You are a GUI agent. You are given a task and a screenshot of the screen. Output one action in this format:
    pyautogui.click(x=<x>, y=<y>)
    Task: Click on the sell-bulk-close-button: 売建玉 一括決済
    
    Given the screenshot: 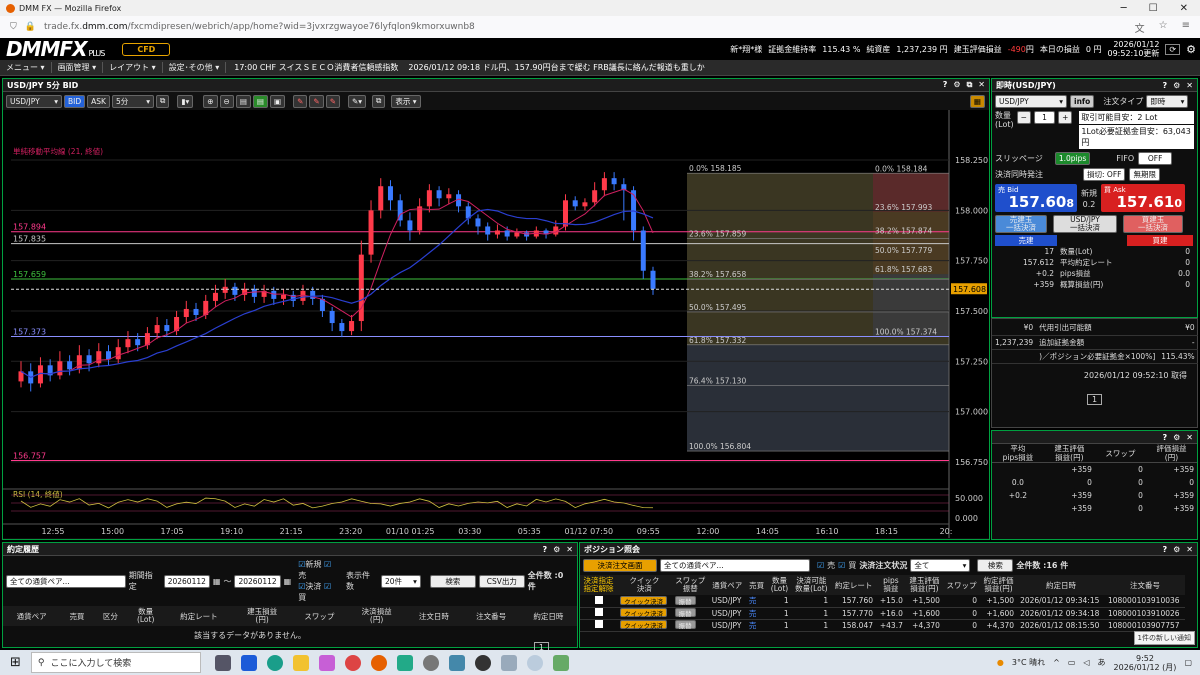 What is the action you would take?
    pyautogui.click(x=1021, y=224)
    